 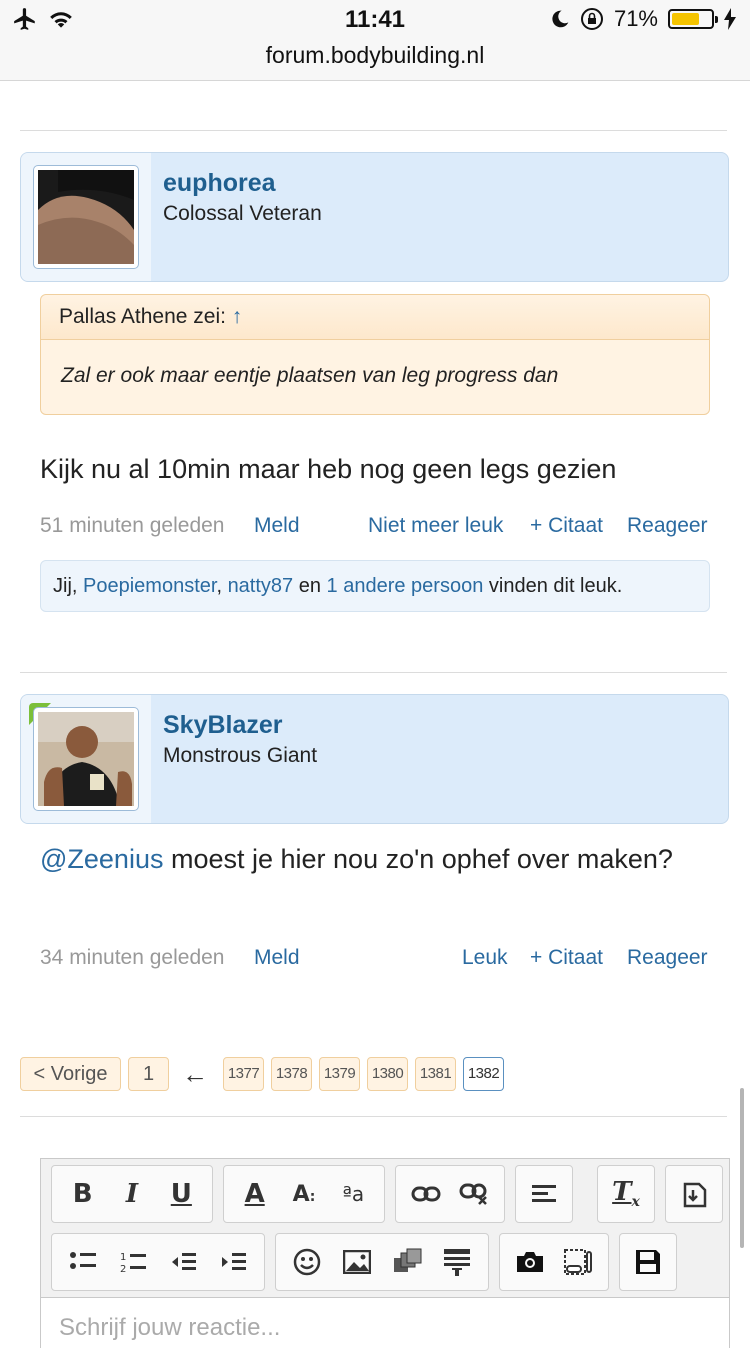 What do you see at coordinates (132, 525) in the screenshot?
I see `post-time: 51 minuten geleden` at bounding box center [132, 525].